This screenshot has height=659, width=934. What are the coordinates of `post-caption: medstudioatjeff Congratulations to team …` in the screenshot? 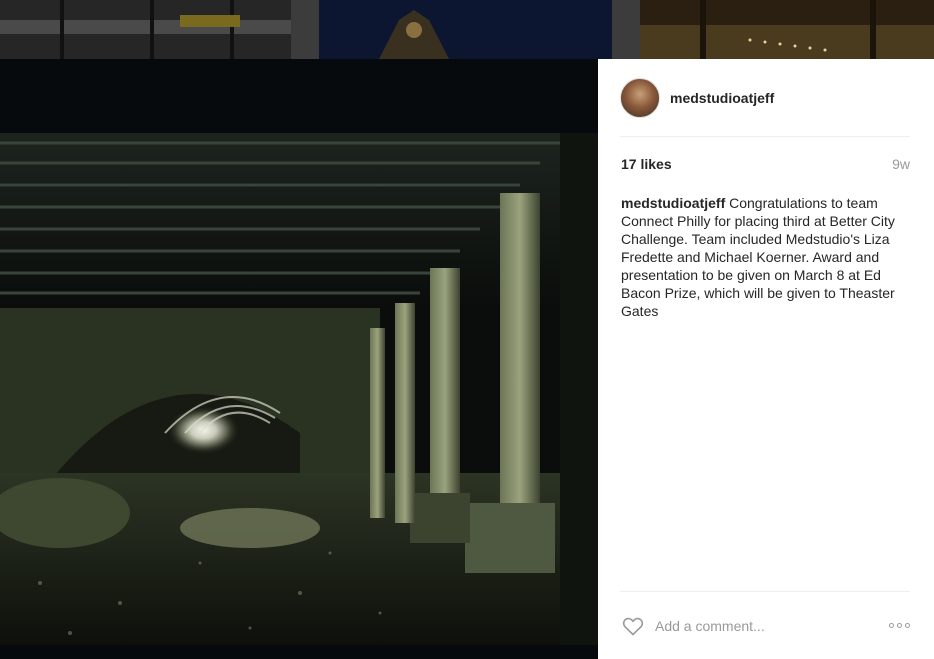 It's located at (765, 257).